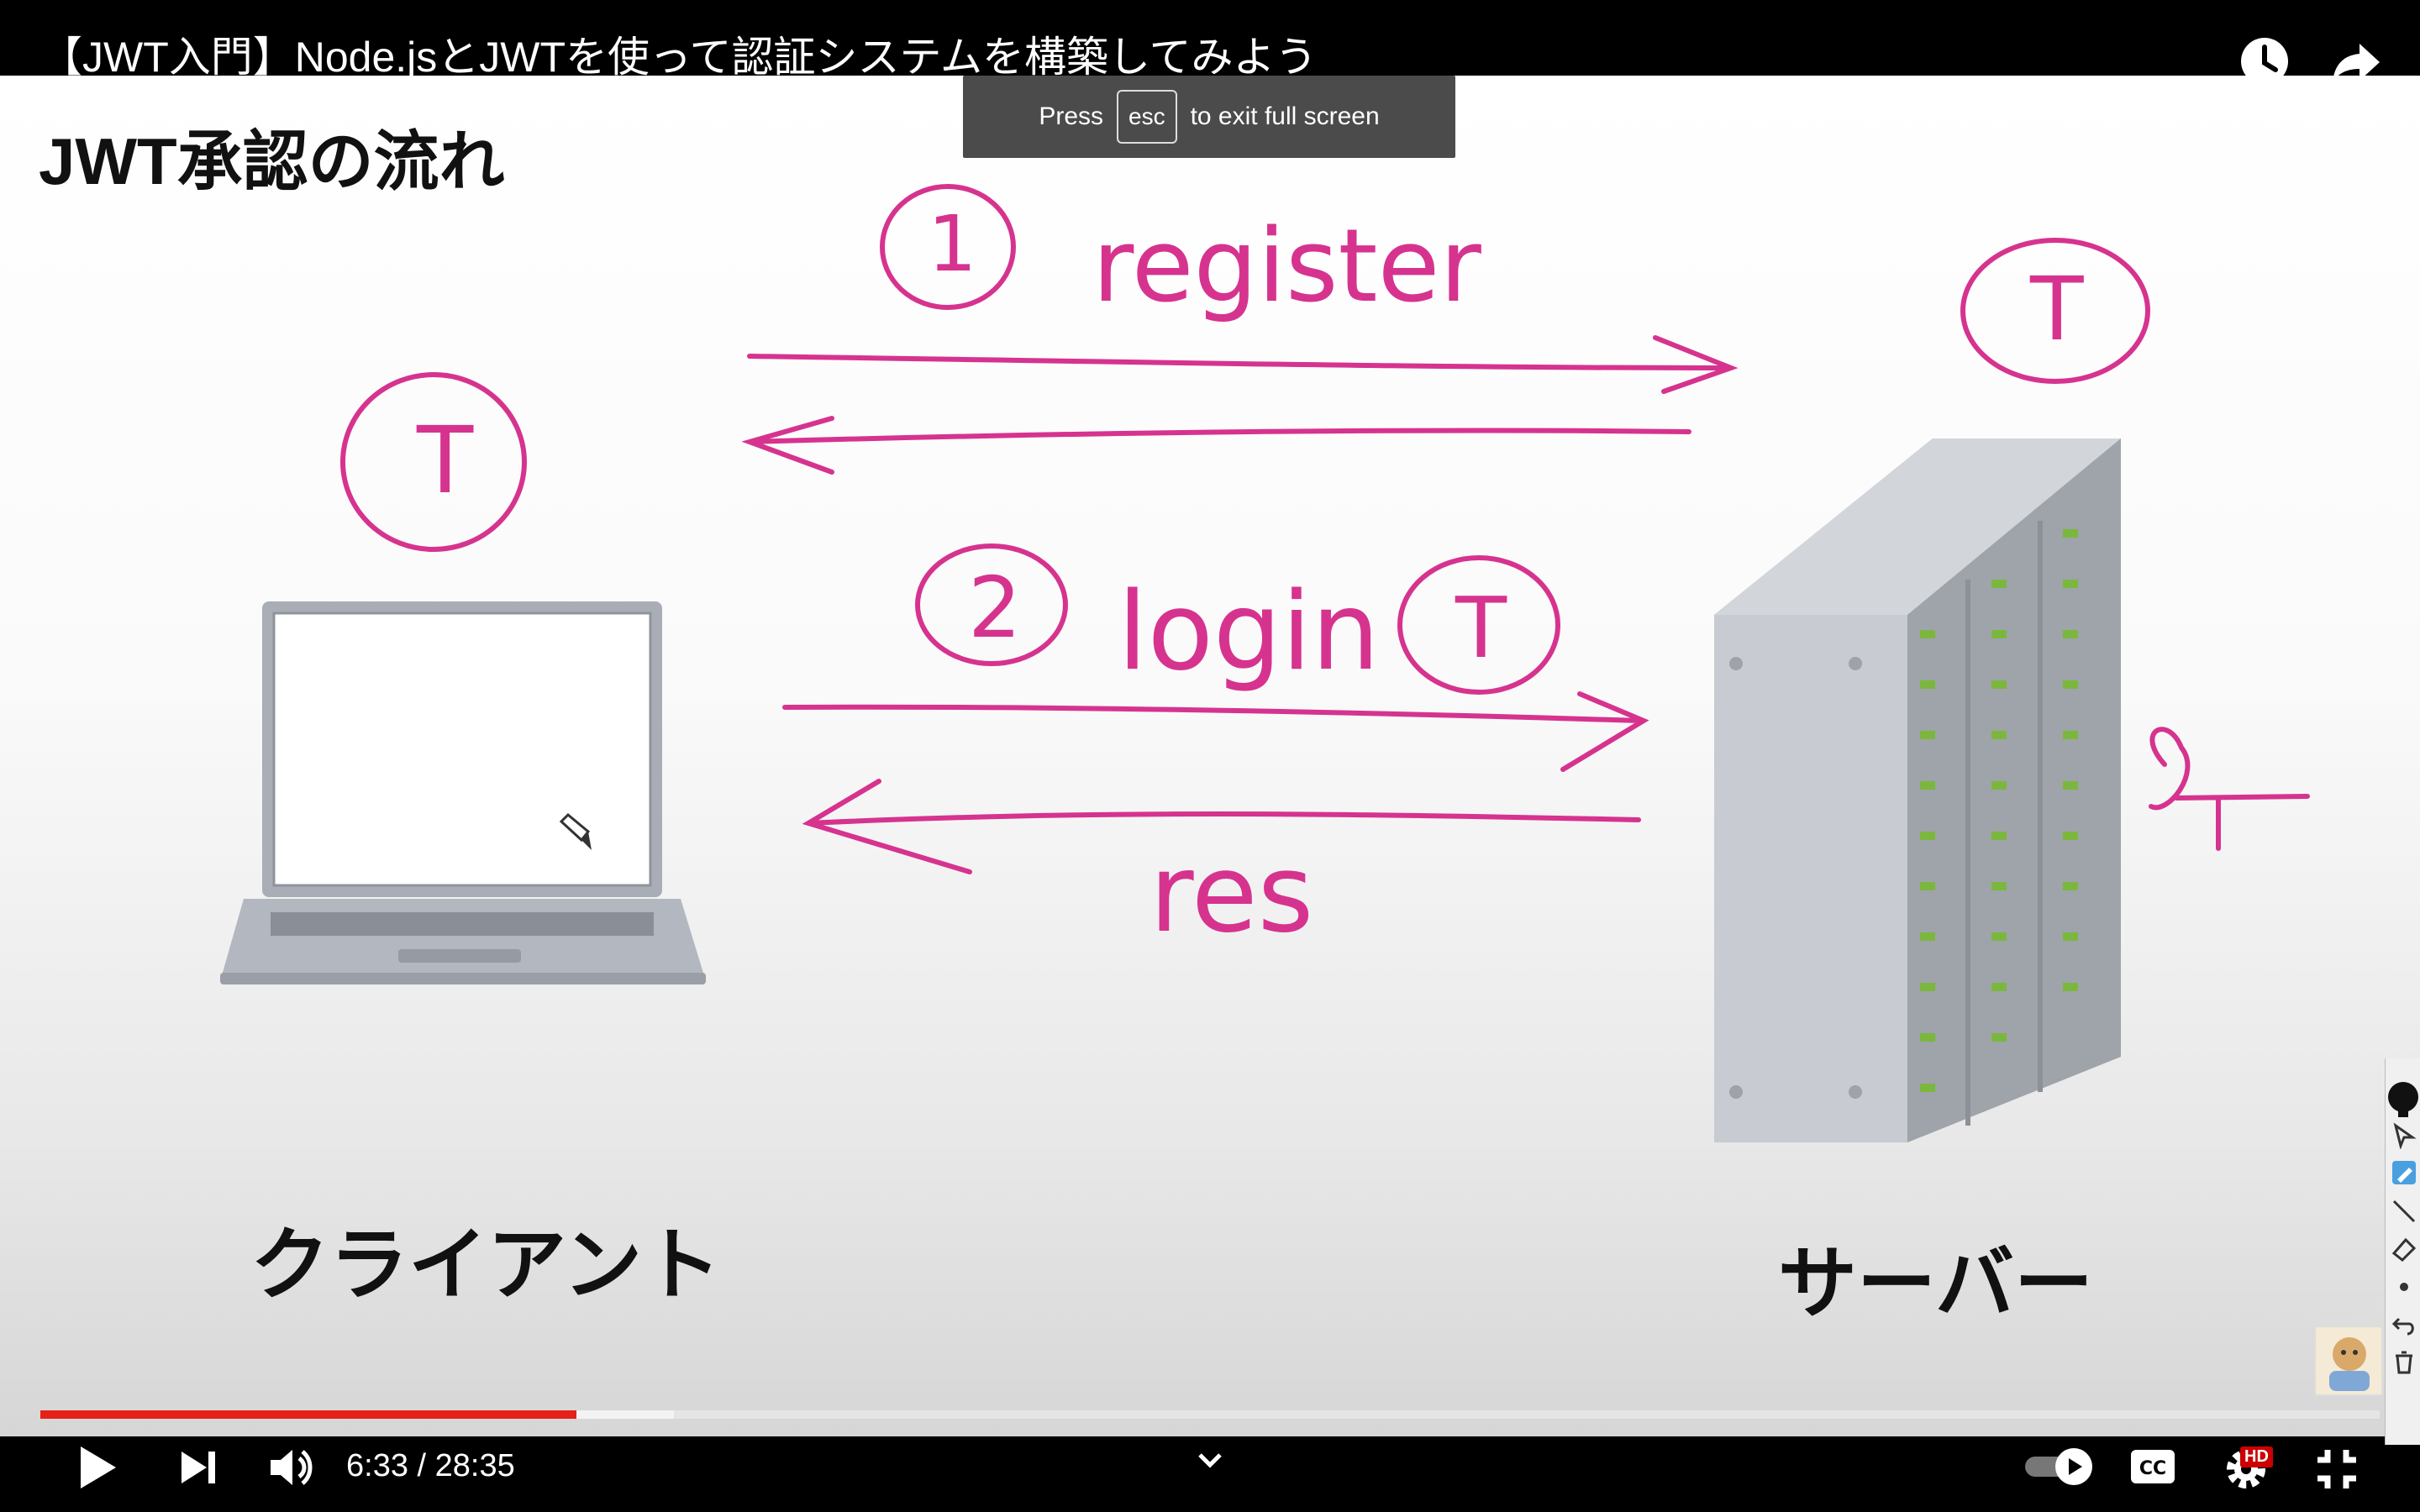  I want to click on toast-prefix: Press, so click(1071, 116).